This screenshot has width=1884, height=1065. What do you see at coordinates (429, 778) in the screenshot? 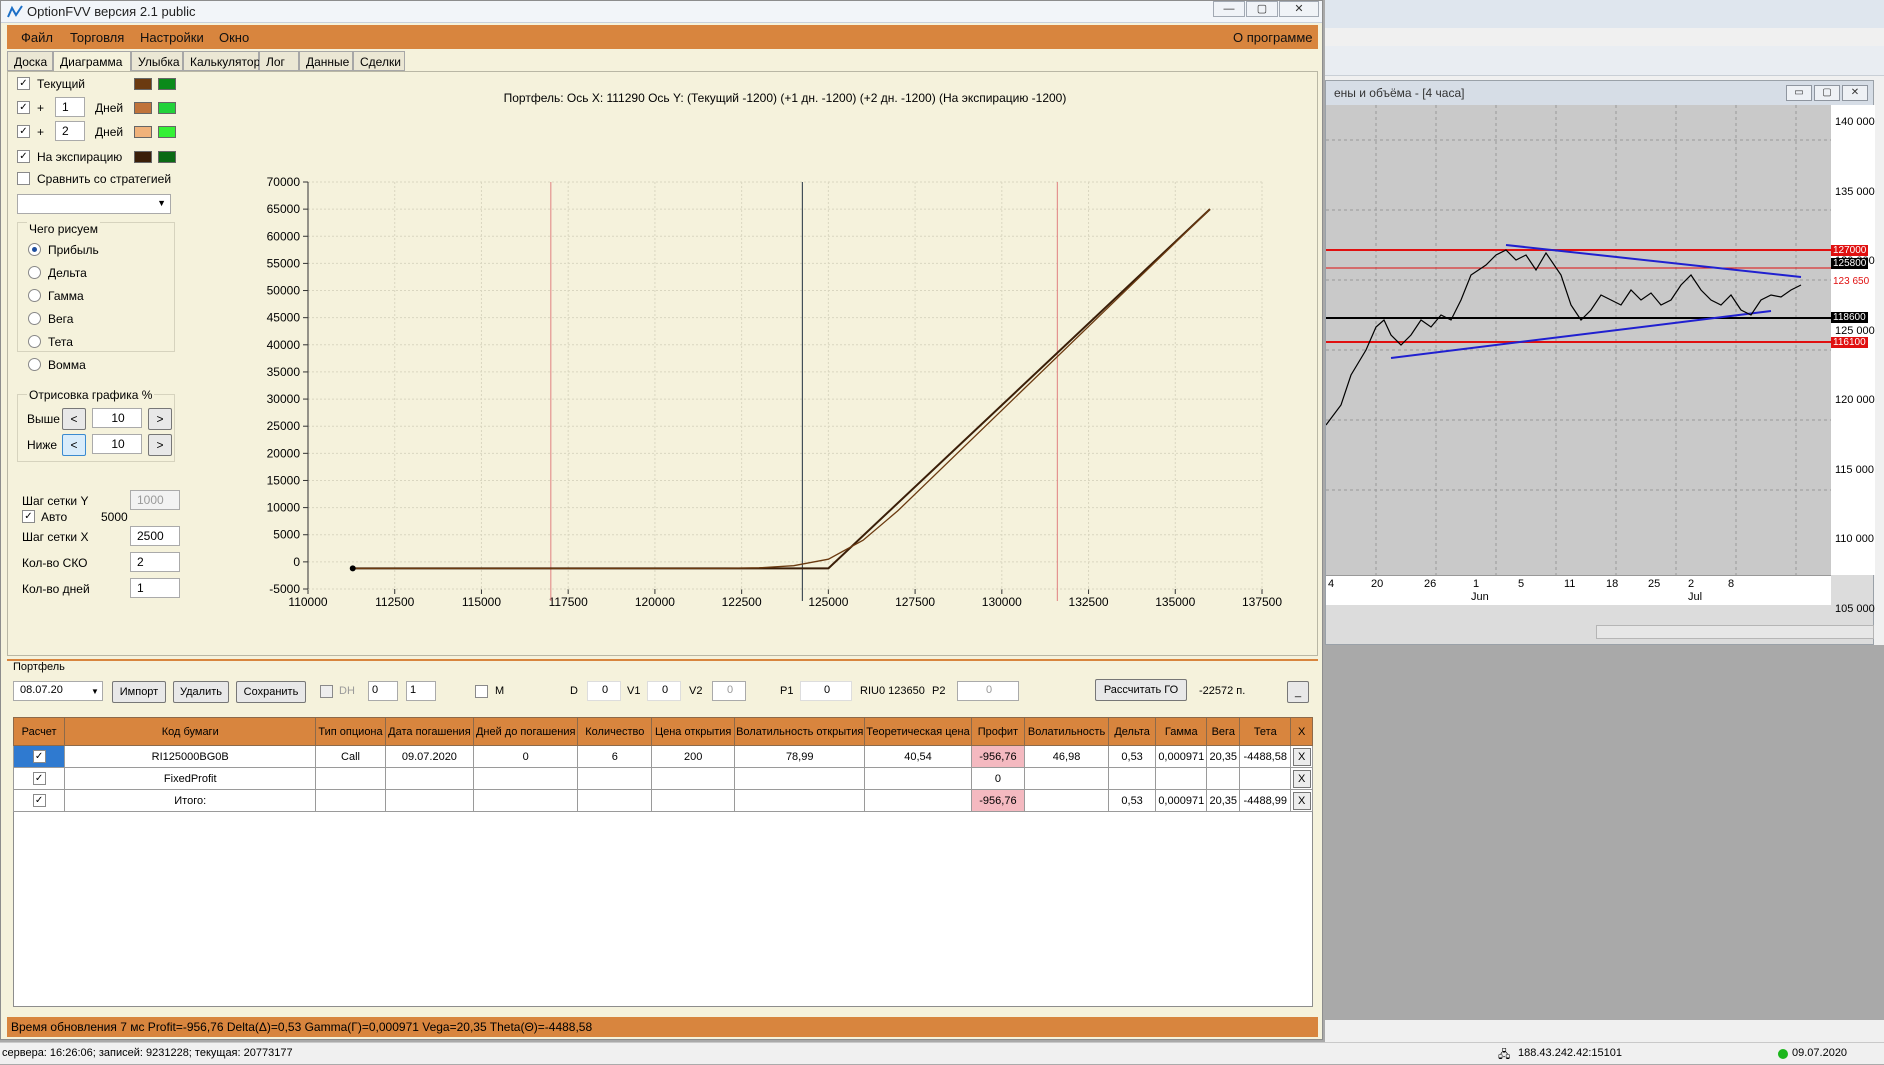
I see `cell-expiry` at bounding box center [429, 778].